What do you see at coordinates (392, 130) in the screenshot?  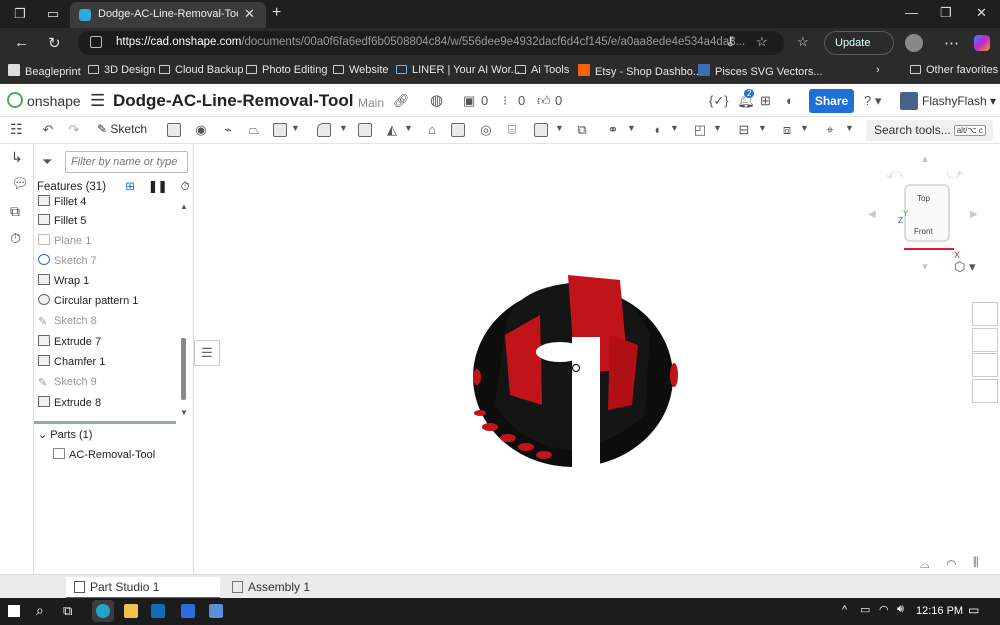 I see `draft-icon: ◭` at bounding box center [392, 130].